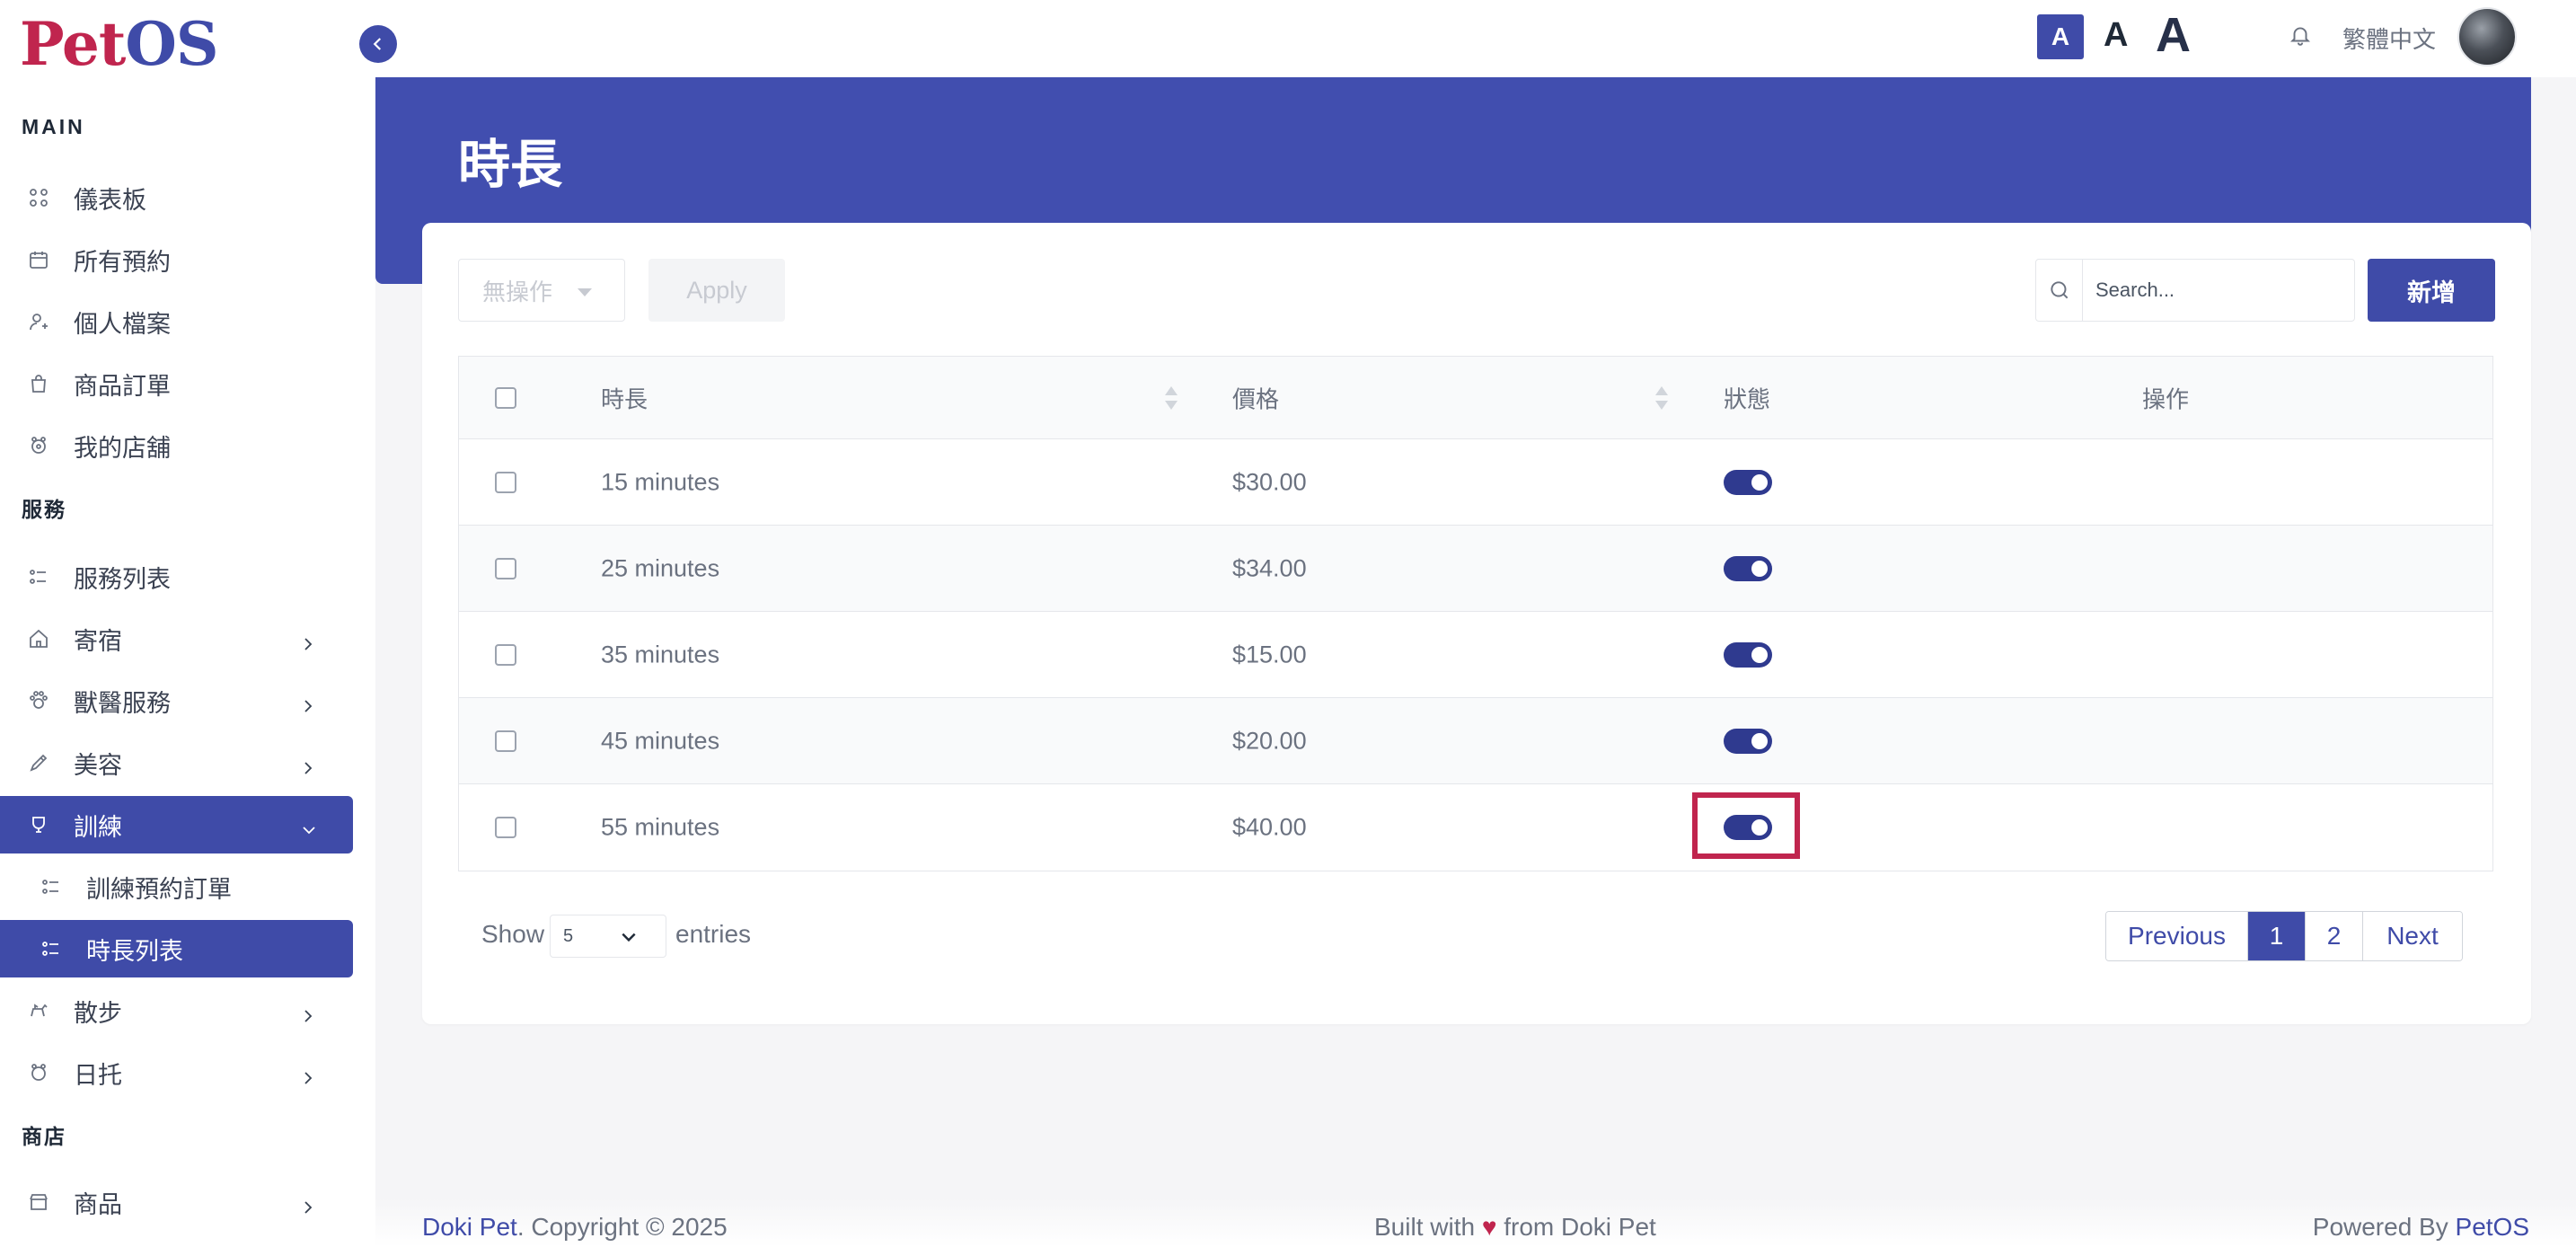 The image size is (2576, 1247). What do you see at coordinates (1269, 741) in the screenshot?
I see `price-cell: $20.00` at bounding box center [1269, 741].